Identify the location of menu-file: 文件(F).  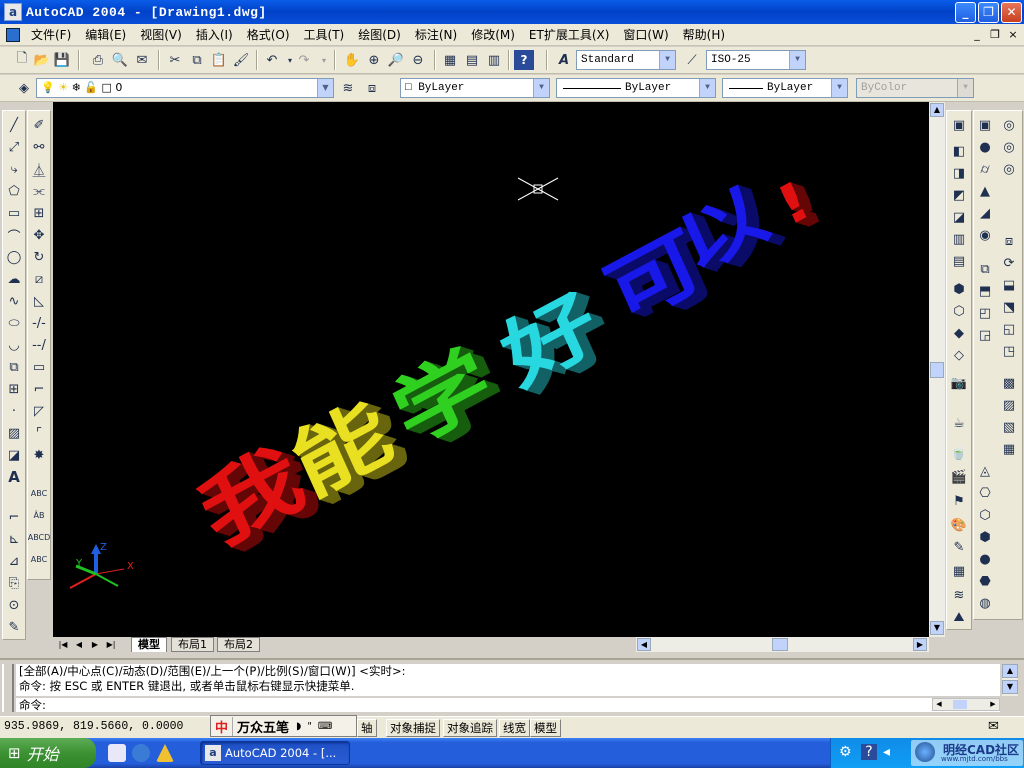
(51, 34).